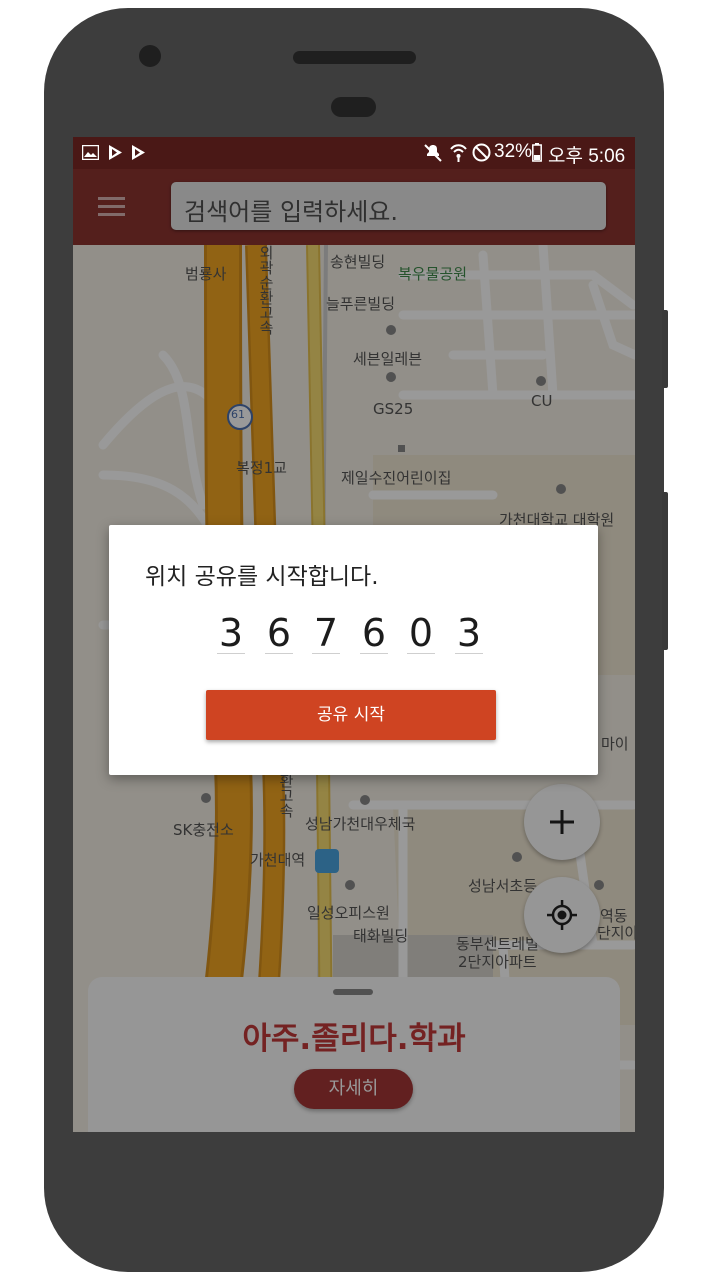 Image resolution: width=711 pixels, height=1280 pixels. Describe the element at coordinates (262, 577) in the screenshot. I see `dialog-message: 위치 공유를 시작합니다.` at that location.